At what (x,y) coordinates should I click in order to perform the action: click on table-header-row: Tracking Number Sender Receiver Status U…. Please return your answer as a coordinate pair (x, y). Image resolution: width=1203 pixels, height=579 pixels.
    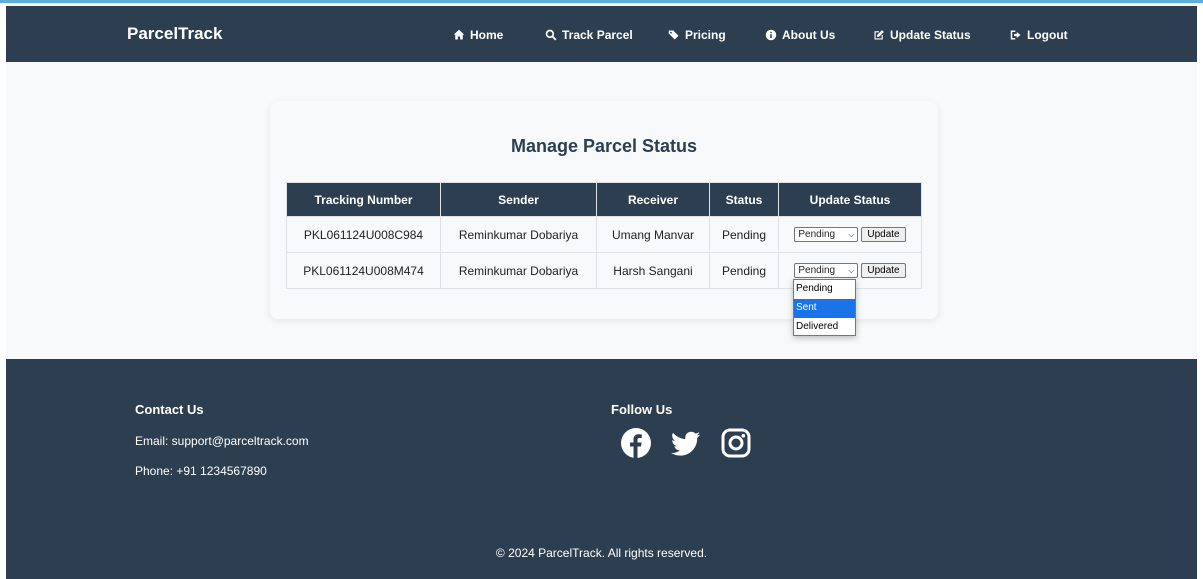
    Looking at the image, I should click on (604, 199).